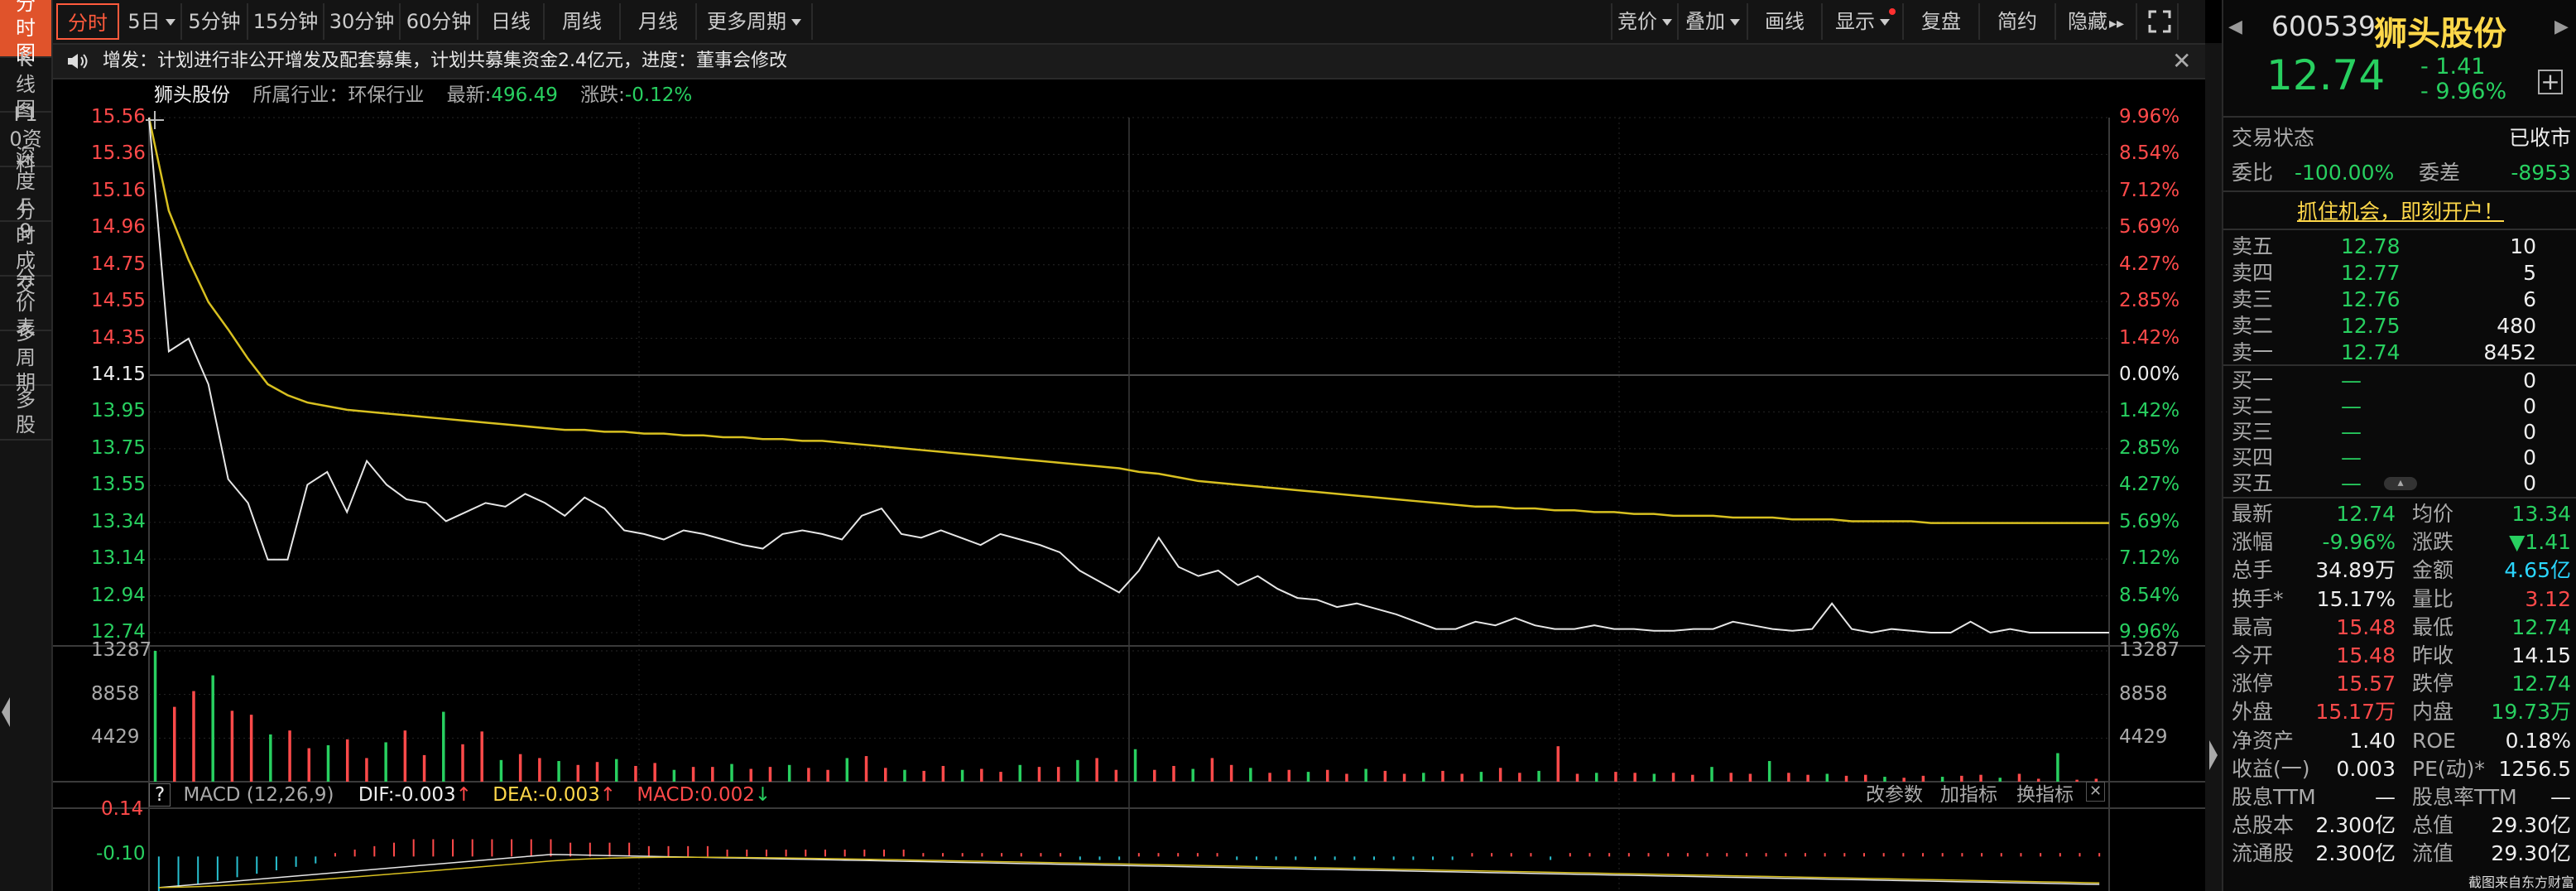 This screenshot has width=2576, height=891. What do you see at coordinates (1894, 795) in the screenshot?
I see `edit-params-button: 改参数` at bounding box center [1894, 795].